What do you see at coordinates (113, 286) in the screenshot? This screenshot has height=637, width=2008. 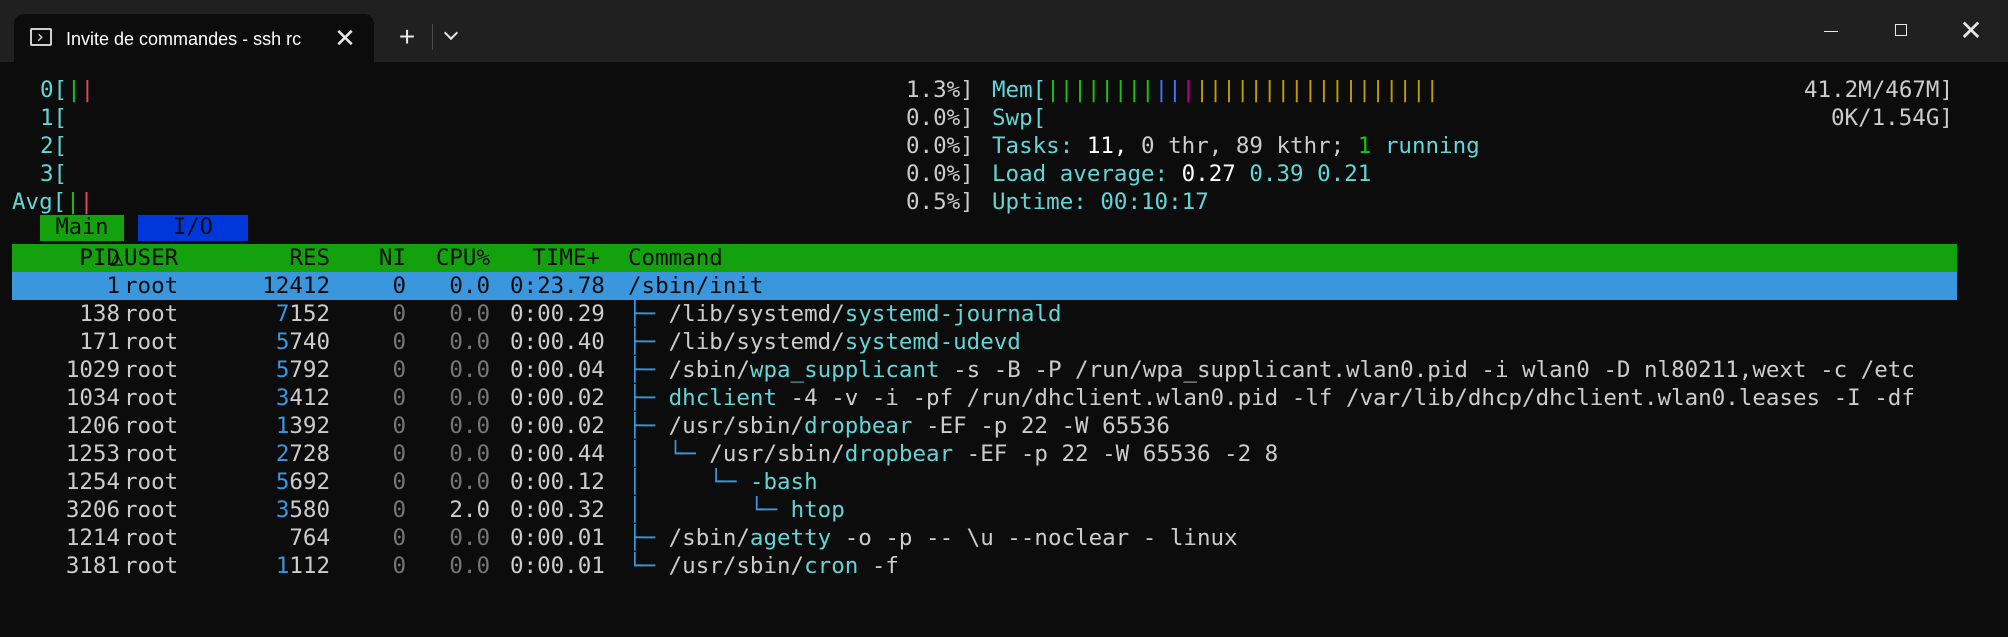 I see `process-pid: 1` at bounding box center [113, 286].